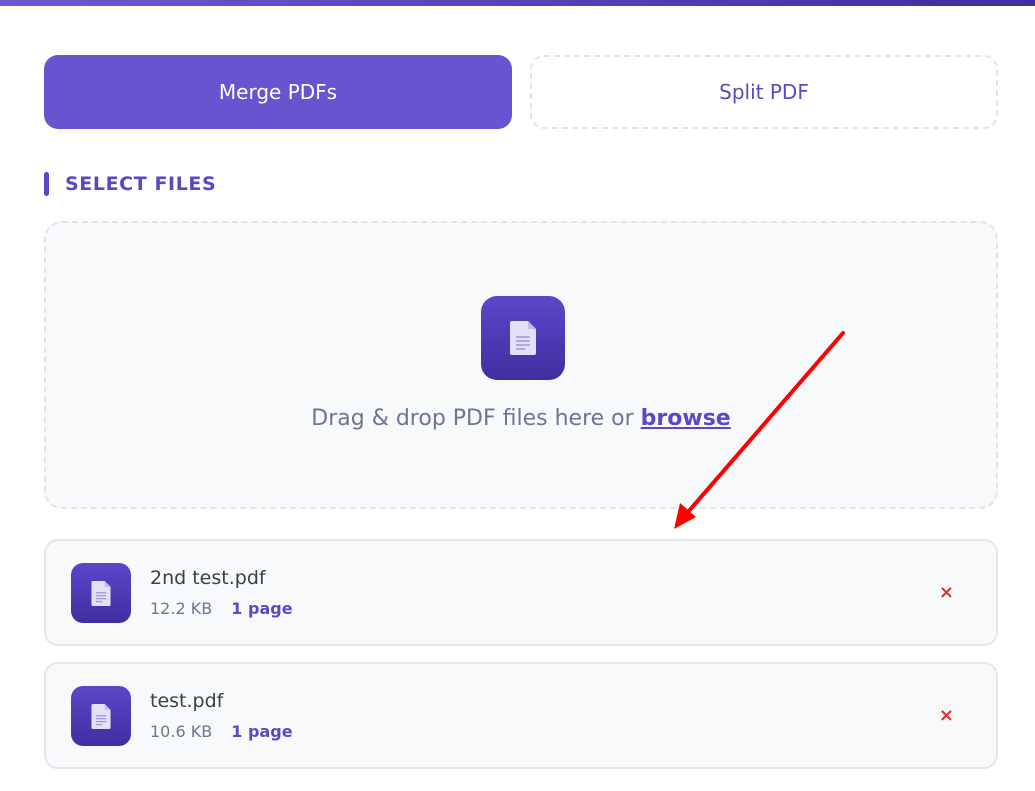 This screenshot has width=1035, height=791. Describe the element at coordinates (221, 731) in the screenshot. I see `file-meta: 10.6 KB 1 page` at that location.